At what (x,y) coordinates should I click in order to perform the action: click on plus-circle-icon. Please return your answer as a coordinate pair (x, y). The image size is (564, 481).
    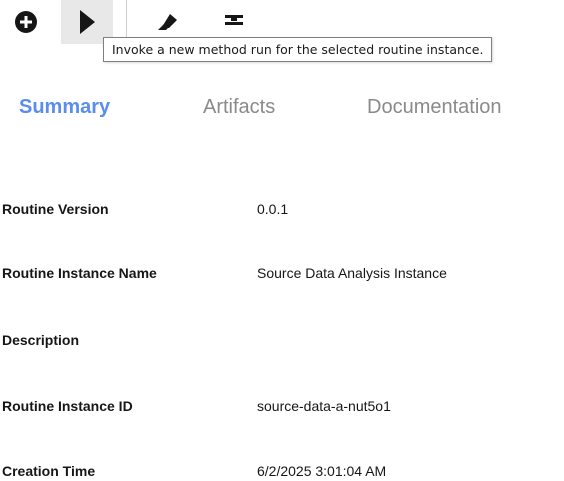
    Looking at the image, I should click on (26, 22).